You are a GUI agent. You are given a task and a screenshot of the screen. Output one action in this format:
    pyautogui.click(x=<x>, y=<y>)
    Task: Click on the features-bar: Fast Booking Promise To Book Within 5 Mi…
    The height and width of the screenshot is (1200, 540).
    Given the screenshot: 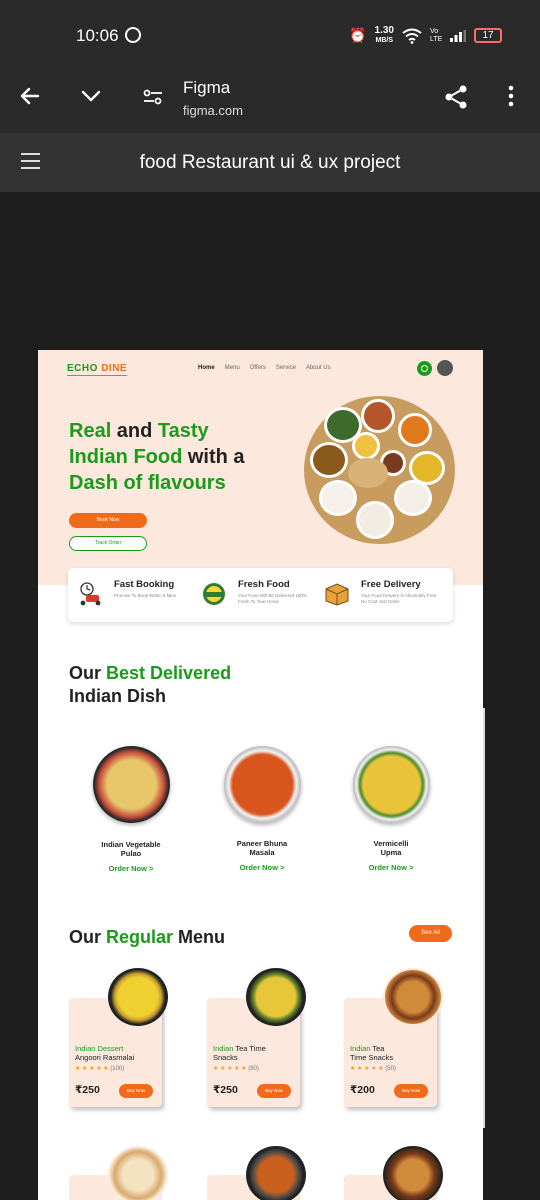 What is the action you would take?
    pyautogui.click(x=260, y=595)
    